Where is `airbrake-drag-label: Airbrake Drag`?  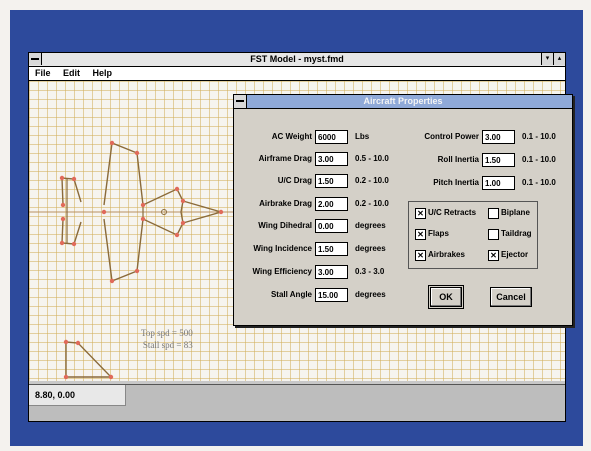
airbrake-drag-label: Airbrake Drag is located at coordinates (285, 203).